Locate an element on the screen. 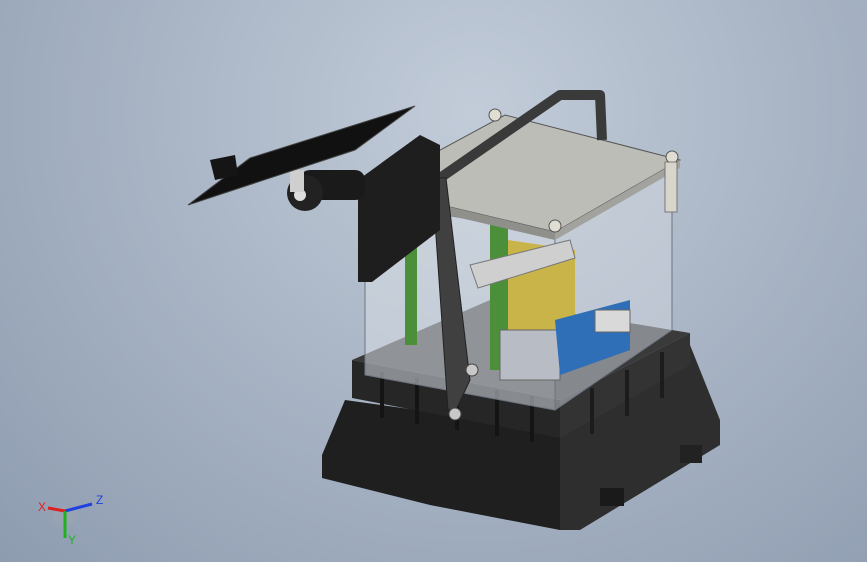  x-axis-label: X is located at coordinates (42, 507).